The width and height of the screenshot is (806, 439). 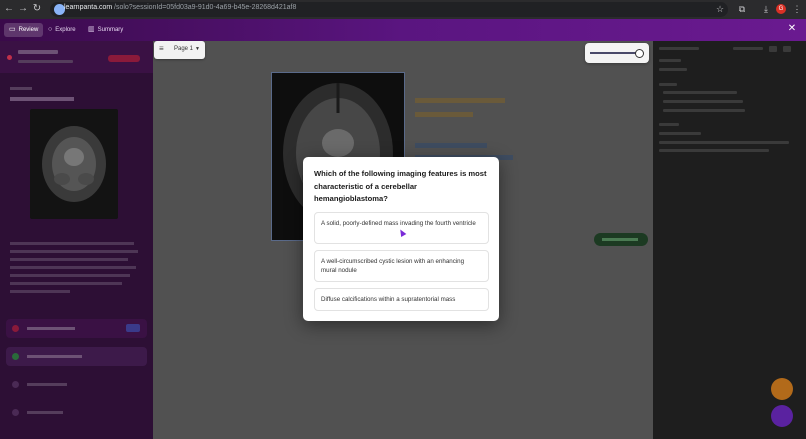 I want to click on tab-explore-label: Explore, so click(x=65, y=30).